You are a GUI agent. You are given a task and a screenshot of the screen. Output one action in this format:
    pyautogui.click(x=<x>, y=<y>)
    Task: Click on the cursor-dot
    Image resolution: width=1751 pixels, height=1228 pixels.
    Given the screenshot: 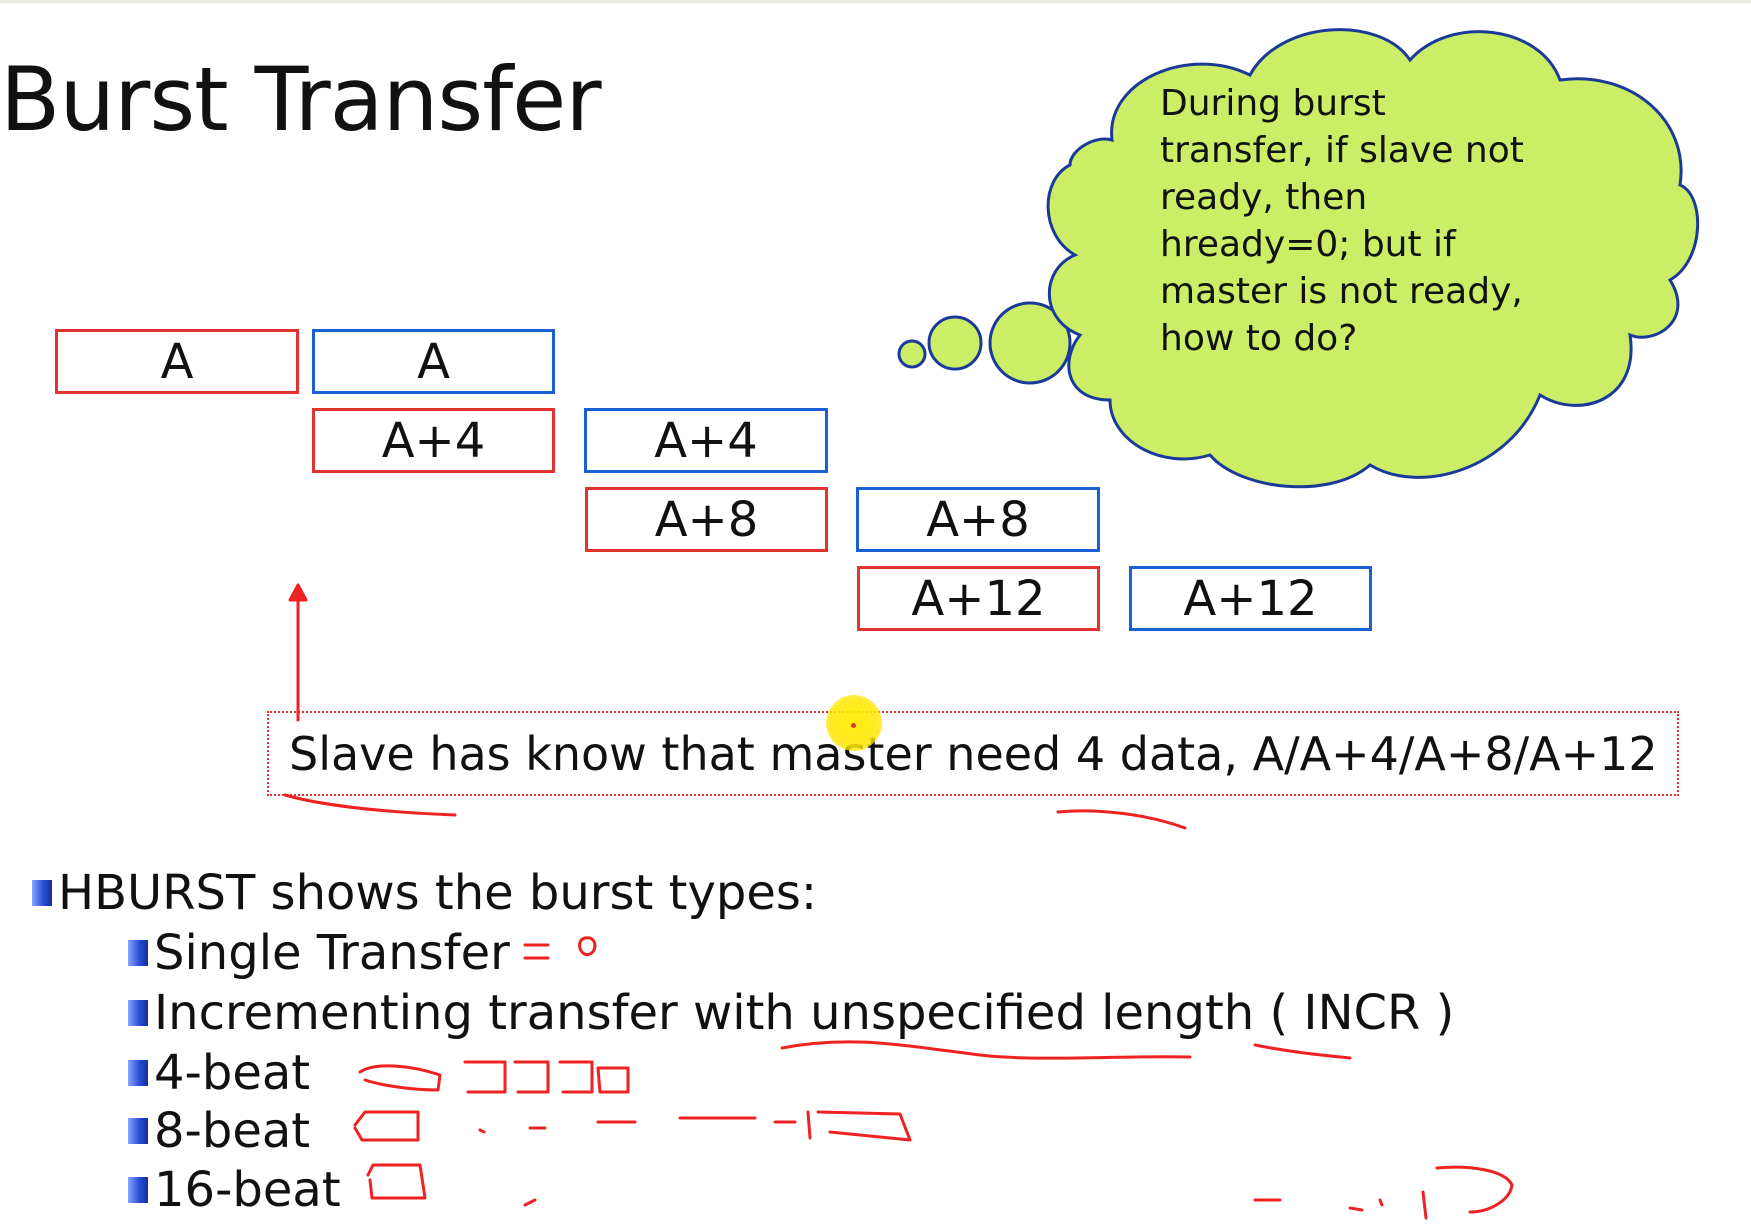 What is the action you would take?
    pyautogui.click(x=853, y=725)
    